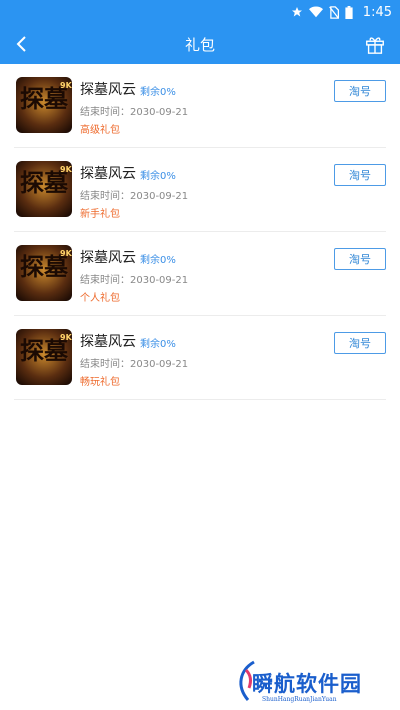 The height and width of the screenshot is (710, 400). Describe the element at coordinates (200, 12) in the screenshot. I see `status-bar: 1:45` at that location.